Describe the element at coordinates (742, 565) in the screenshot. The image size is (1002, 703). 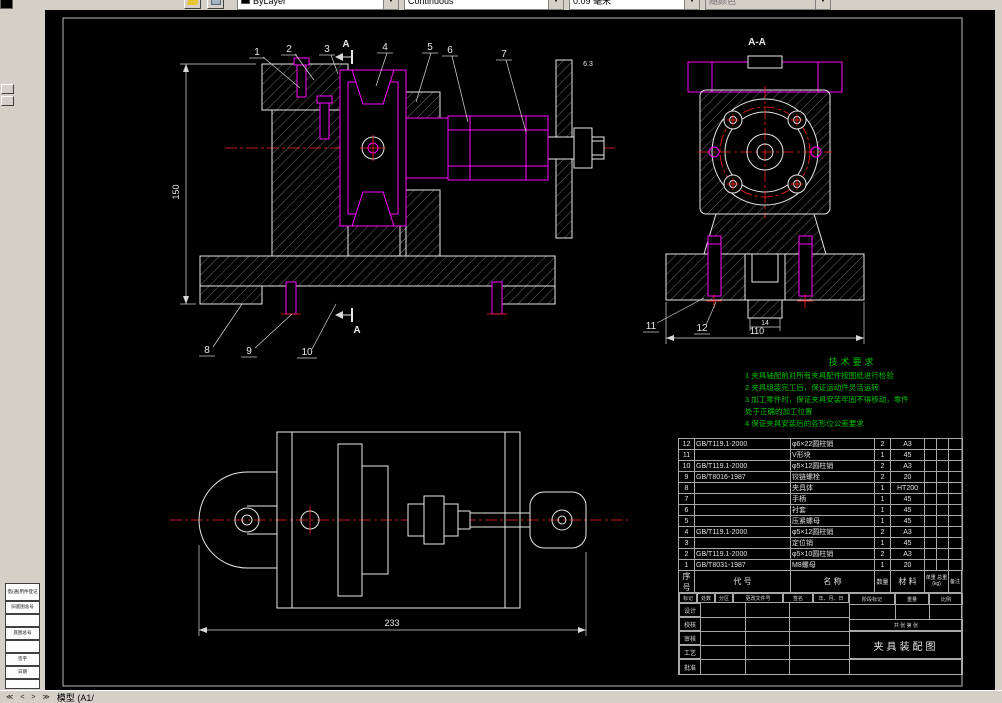
I see `bom-code: GB/T8031-1987` at that location.